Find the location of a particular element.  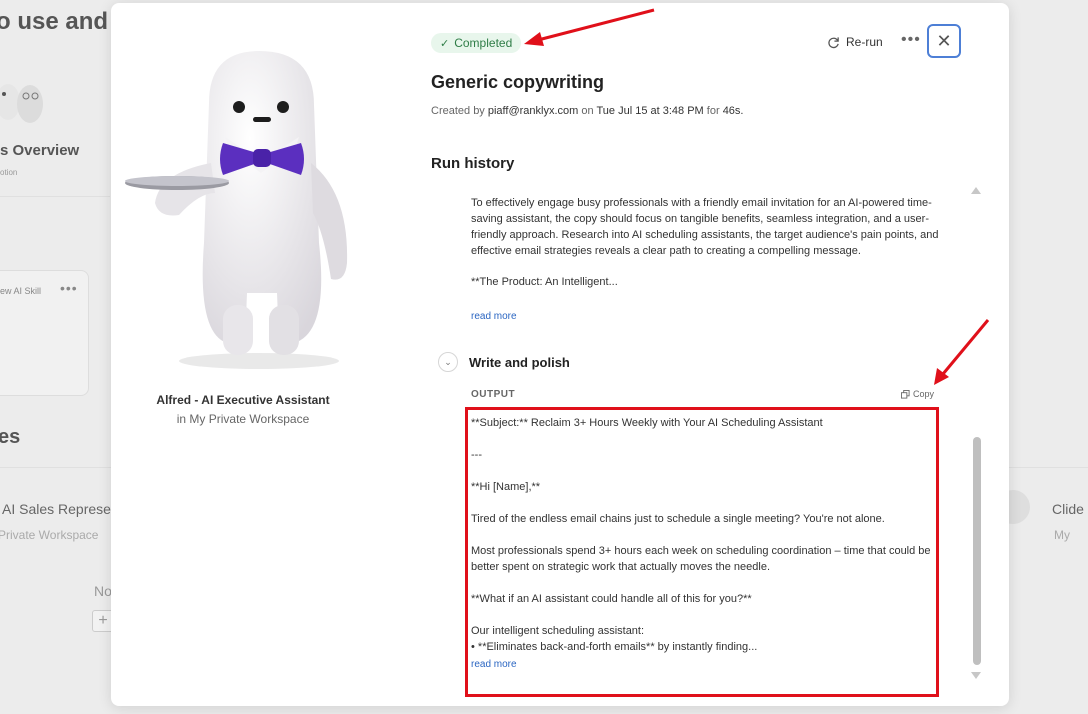

check-icon: ✓ is located at coordinates (445, 43).